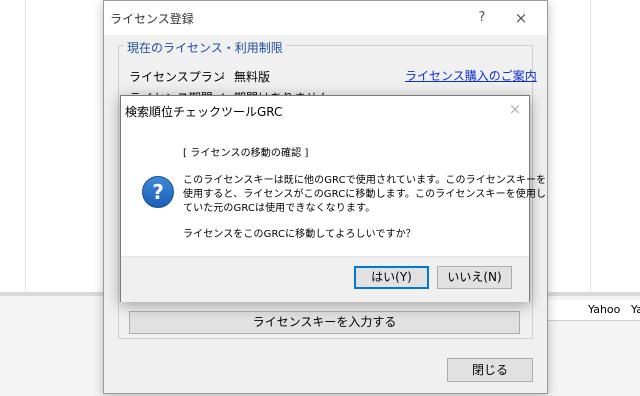 The width and height of the screenshot is (640, 396). I want to click on column-header-ya: Ya, so click(635, 309).